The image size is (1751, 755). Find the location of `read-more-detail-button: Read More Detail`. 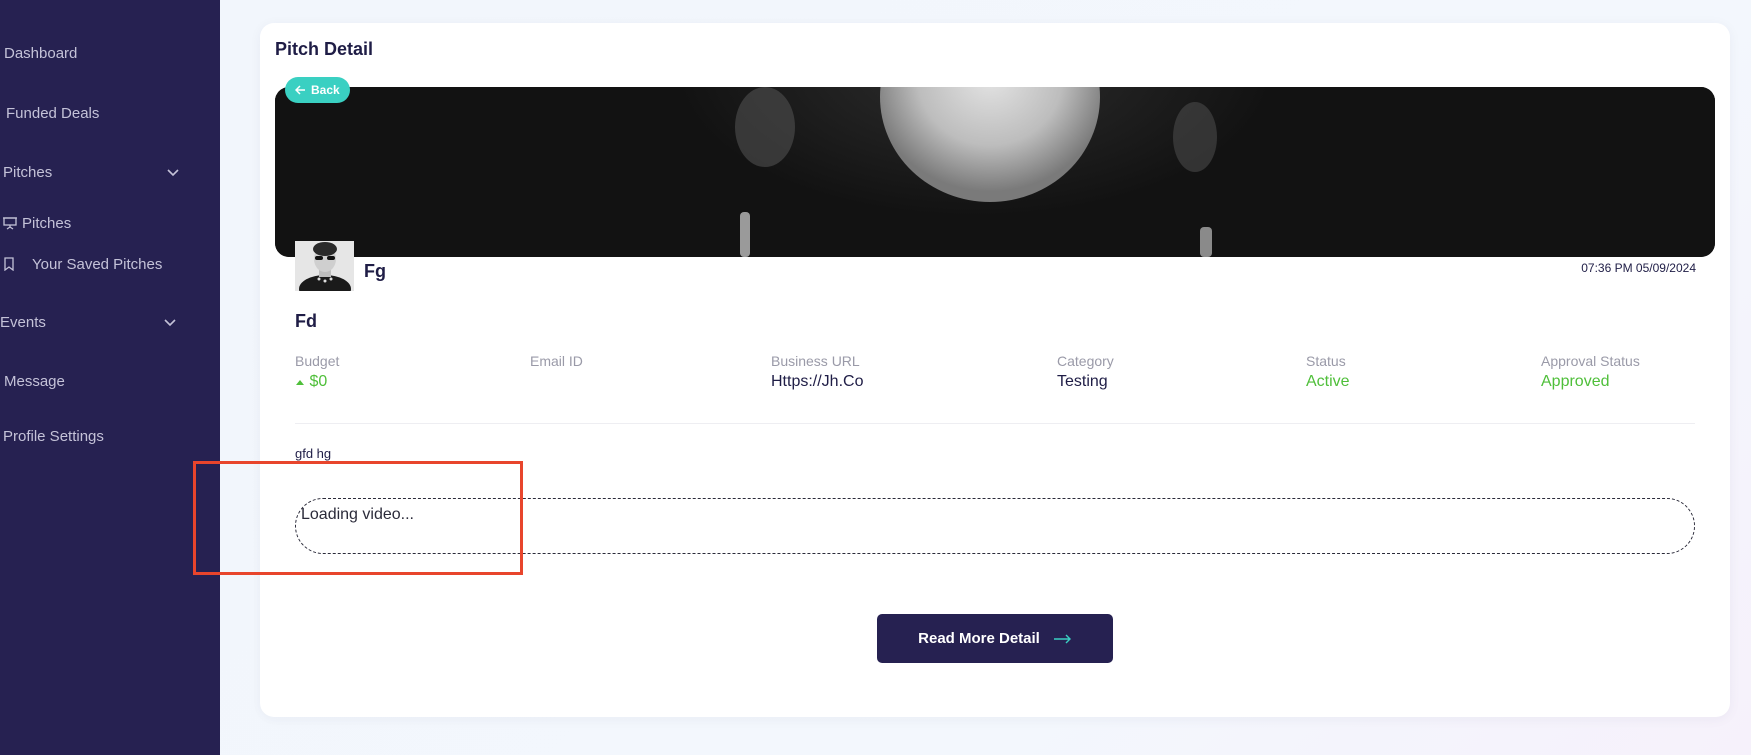

read-more-detail-button: Read More Detail is located at coordinates (995, 638).